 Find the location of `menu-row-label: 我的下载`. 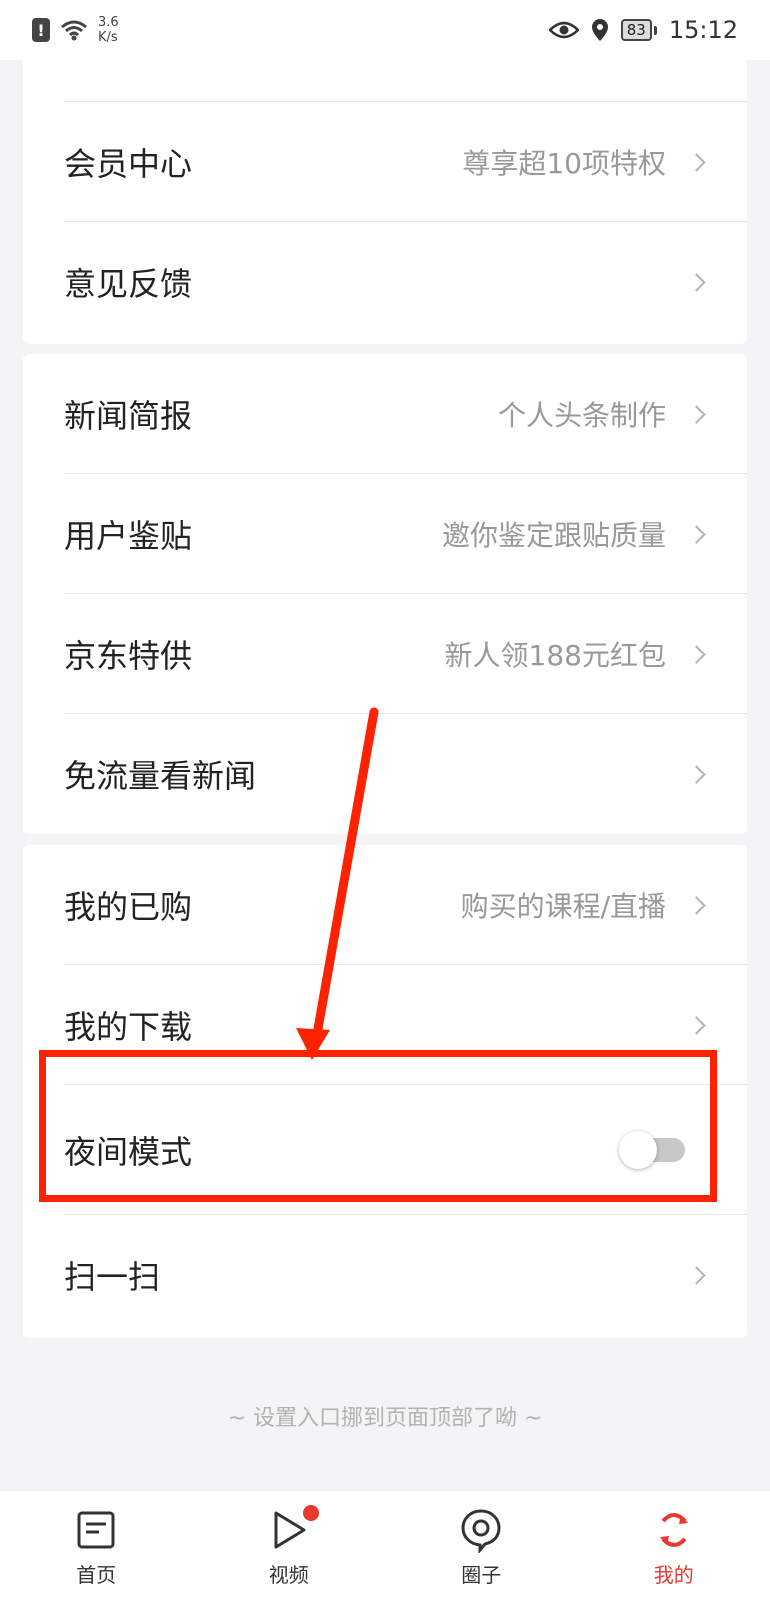

menu-row-label: 我的下载 is located at coordinates (128, 1025).